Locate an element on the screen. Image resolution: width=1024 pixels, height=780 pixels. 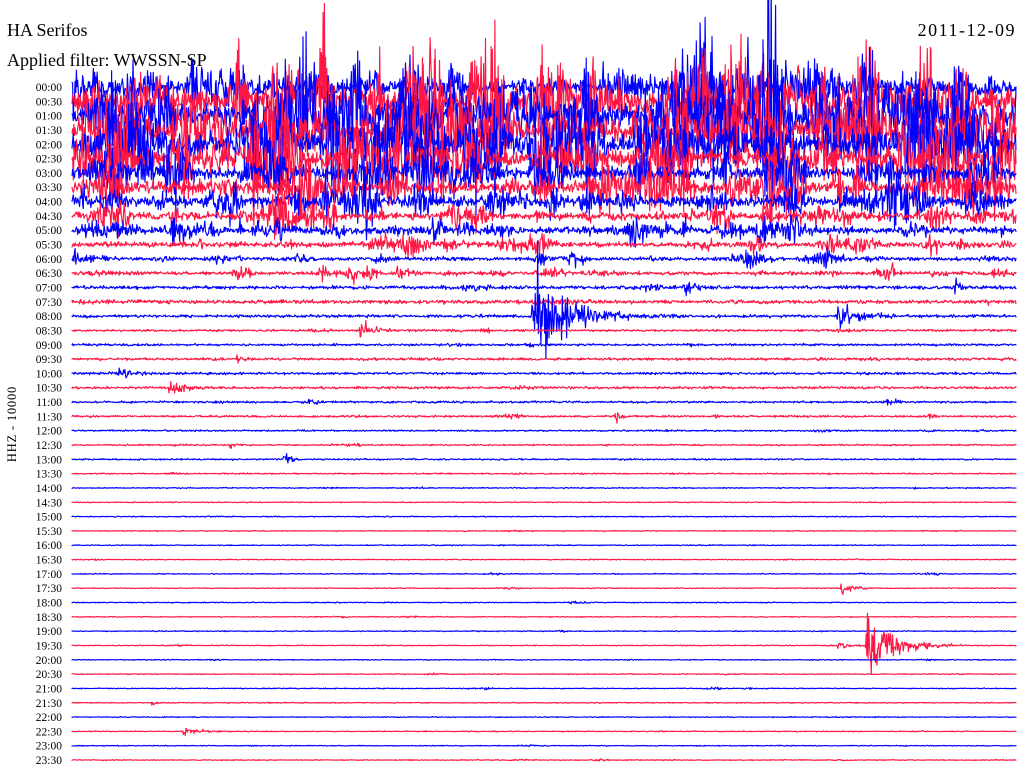
time-label-03-00: 03:00 is located at coordinates (49, 174).